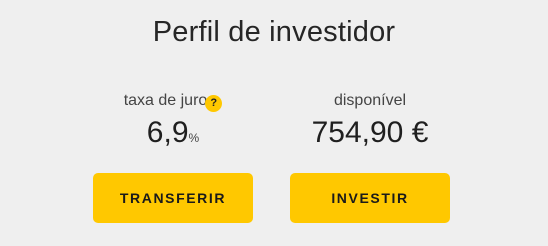 The width and height of the screenshot is (548, 246). What do you see at coordinates (194, 138) in the screenshot?
I see `percent-unit: %` at bounding box center [194, 138].